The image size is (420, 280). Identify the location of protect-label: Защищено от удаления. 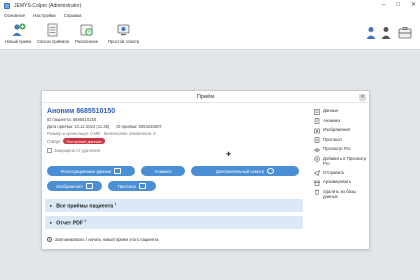
(77, 150).